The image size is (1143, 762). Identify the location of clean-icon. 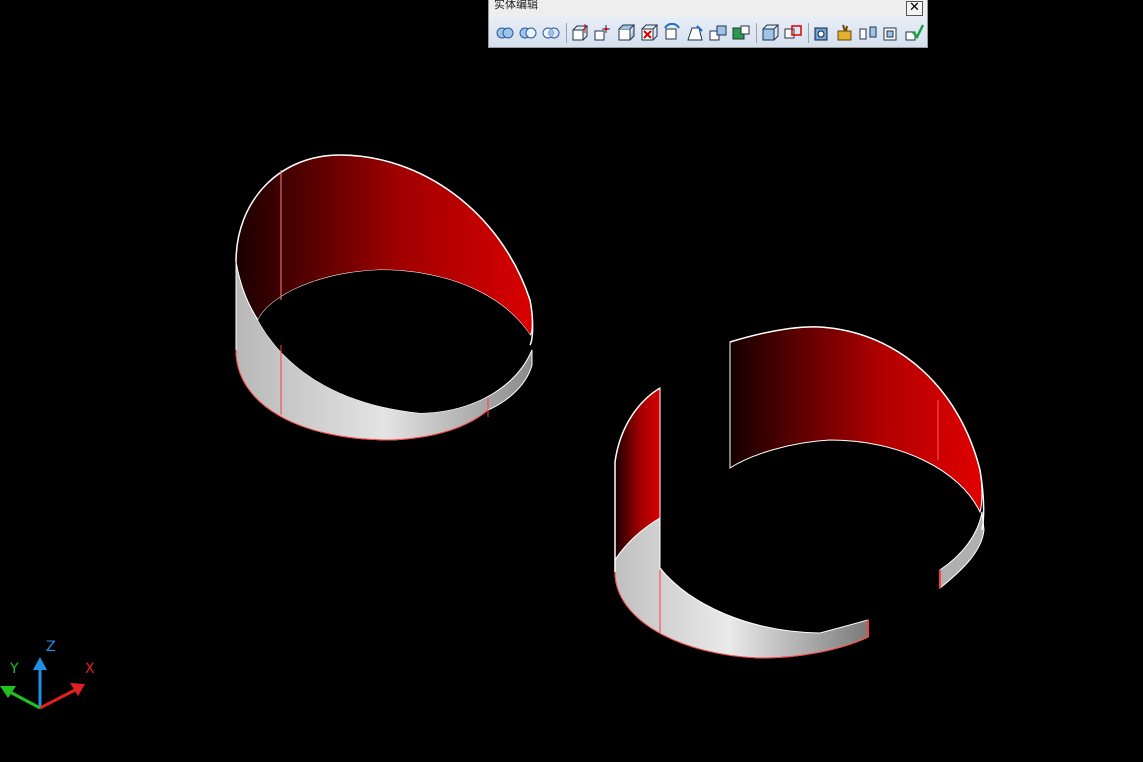
(844, 32).